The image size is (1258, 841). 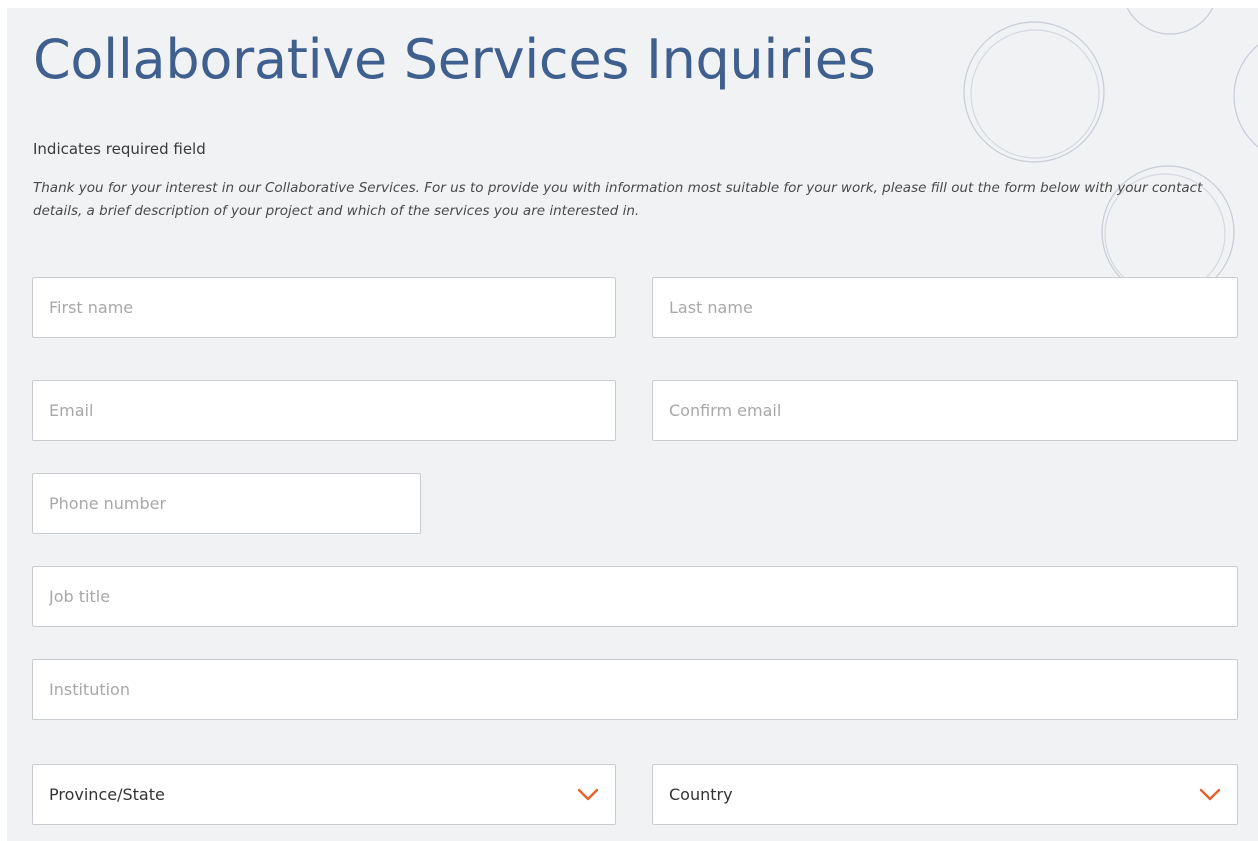 What do you see at coordinates (635, 689) in the screenshot?
I see `institution-input` at bounding box center [635, 689].